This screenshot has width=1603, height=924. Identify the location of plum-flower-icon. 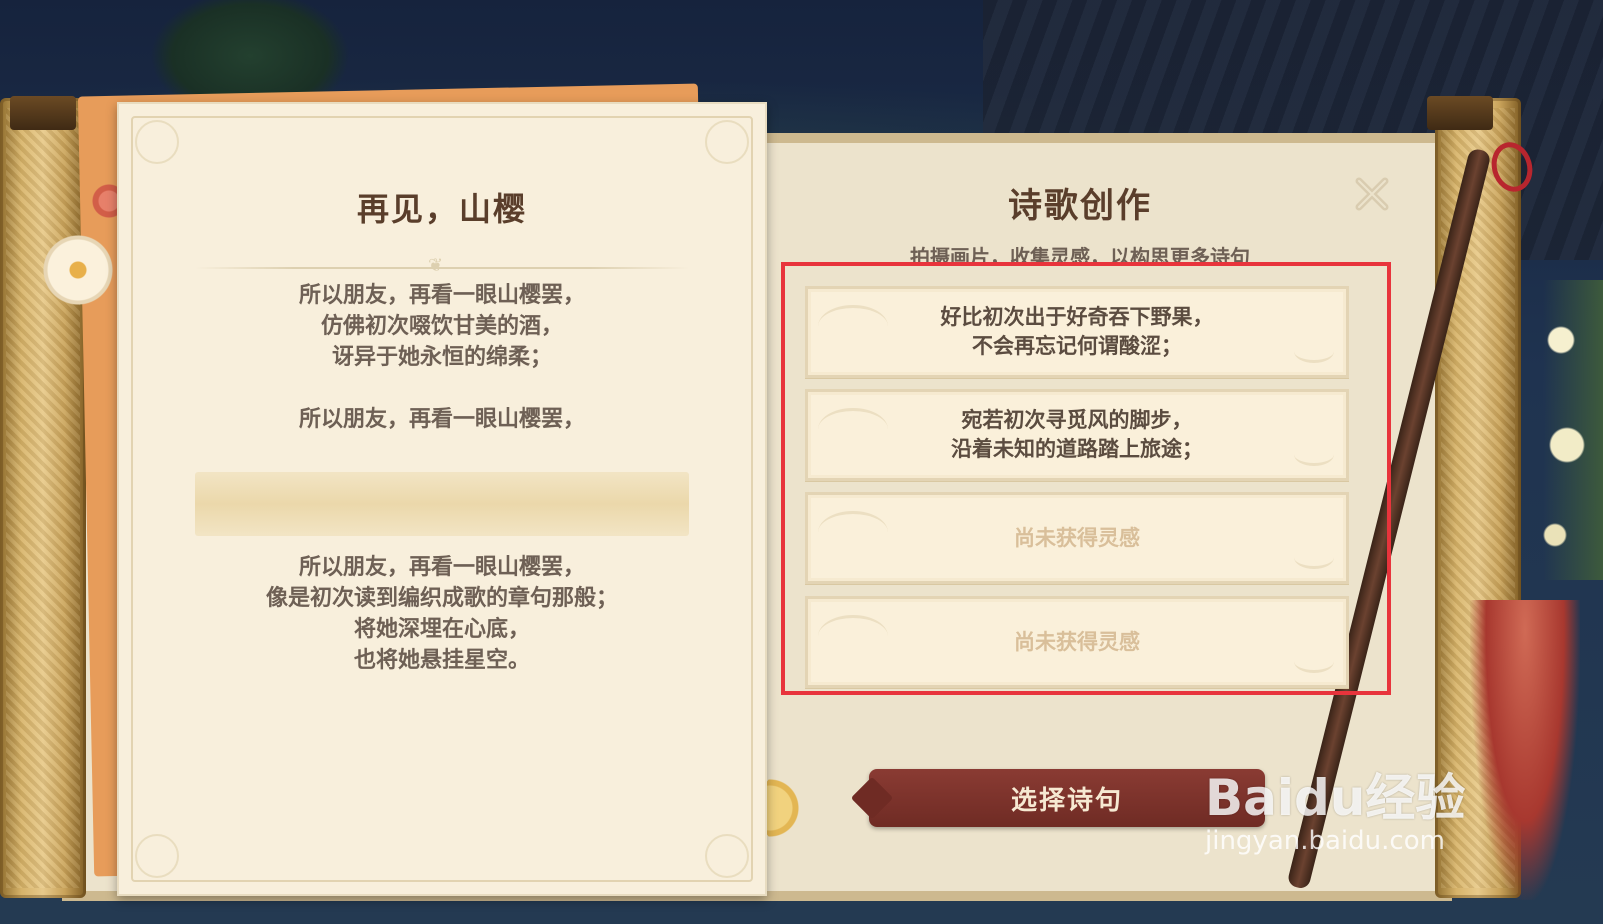
(785, 808).